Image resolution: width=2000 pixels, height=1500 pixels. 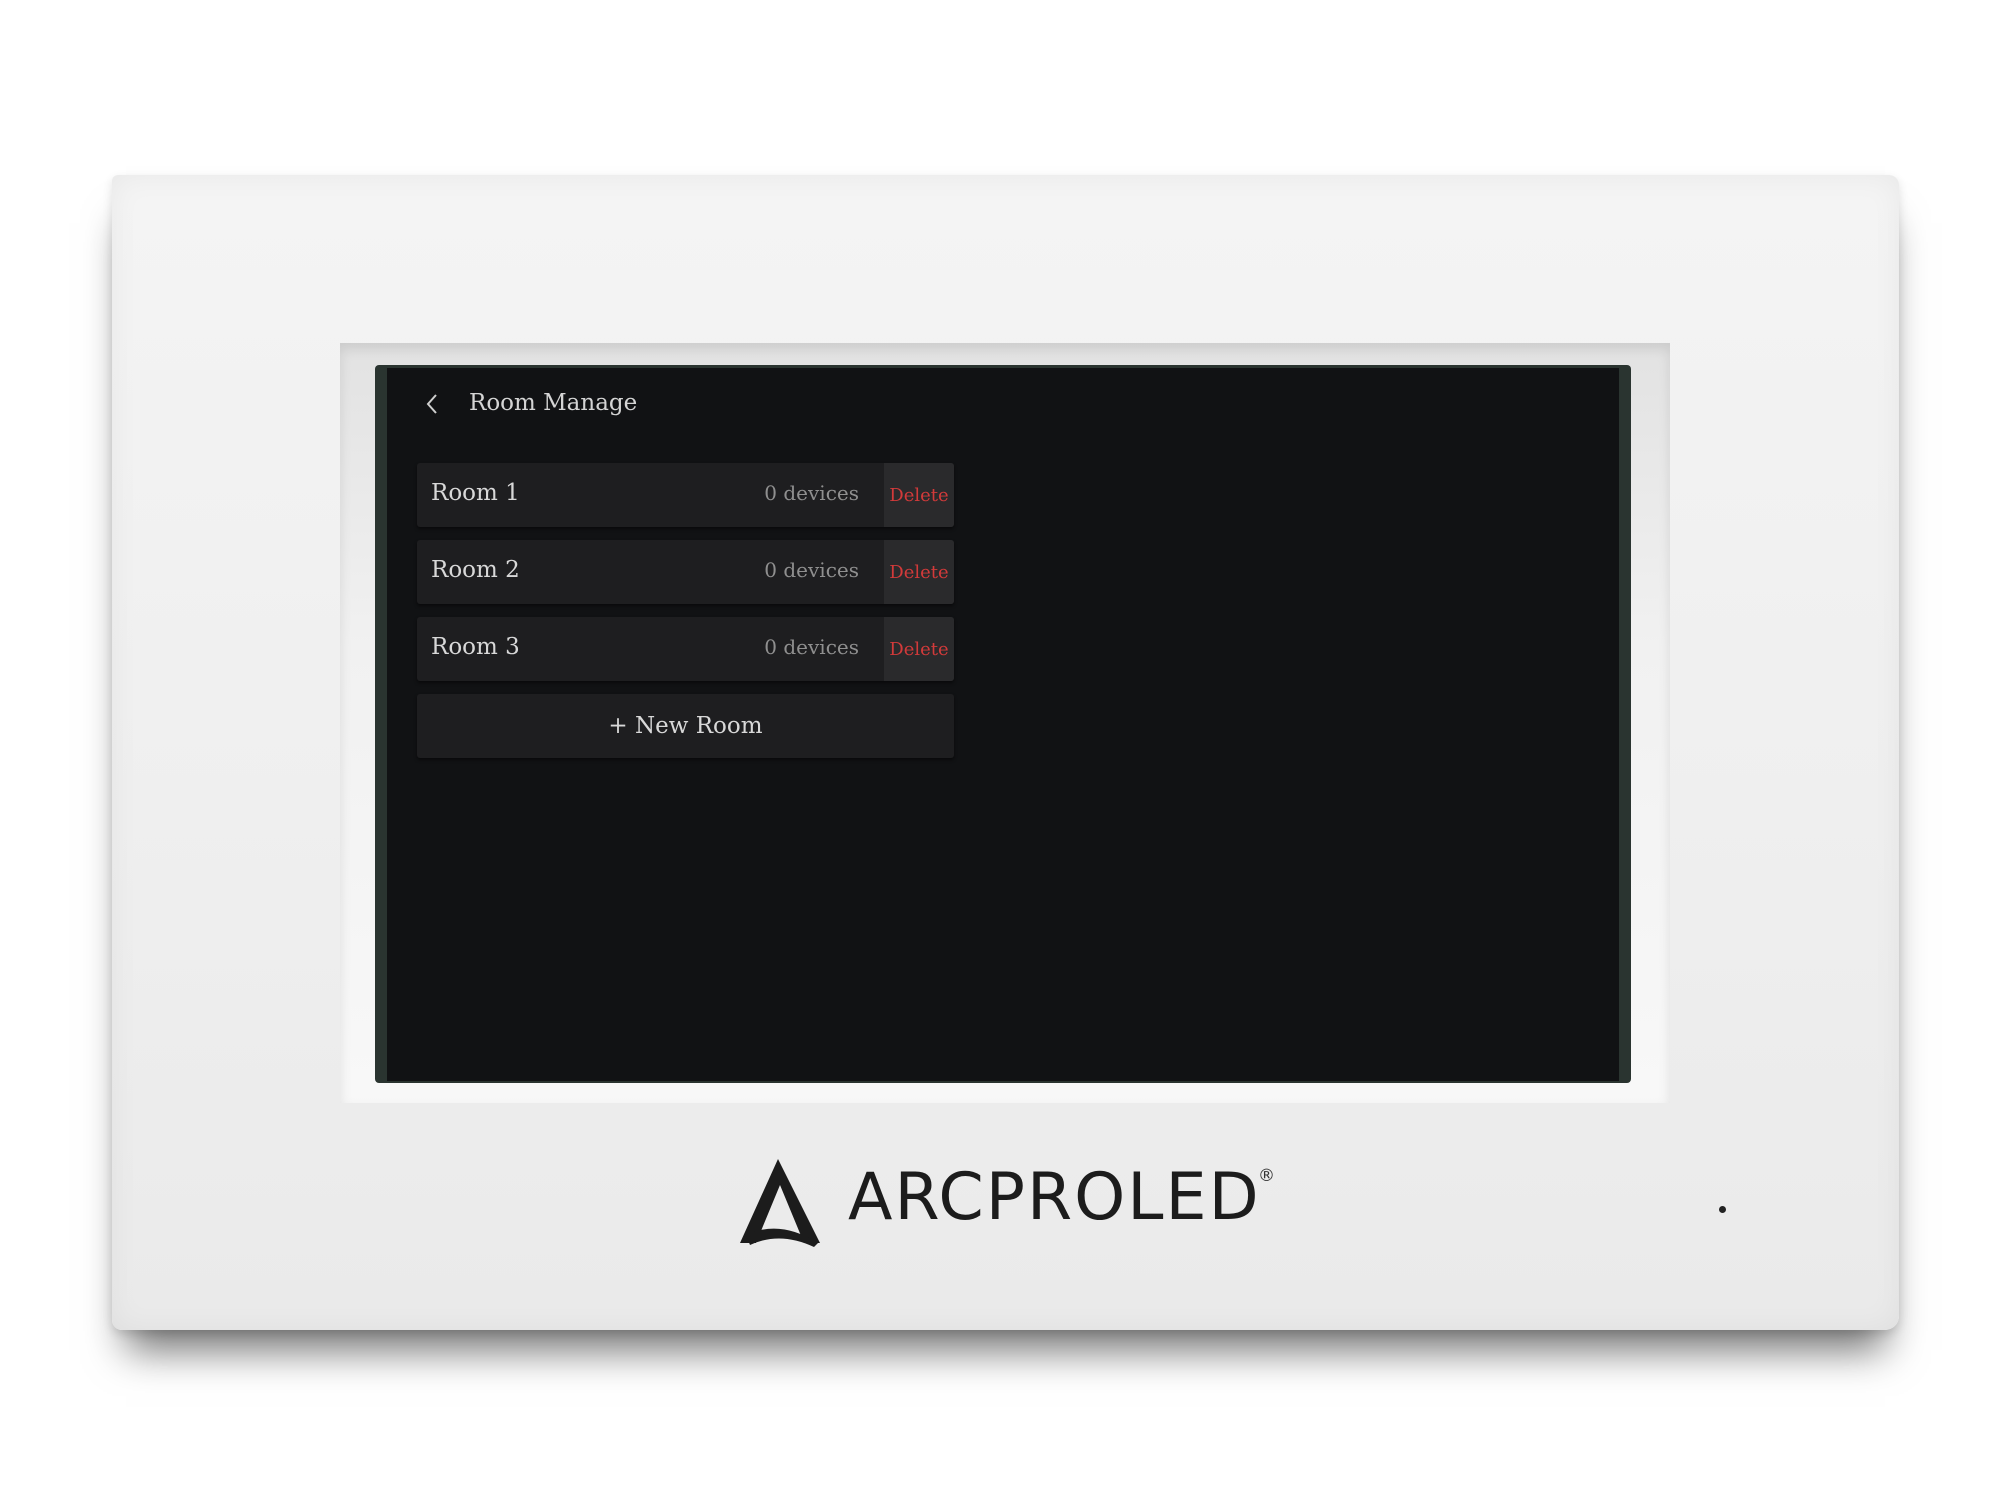 What do you see at coordinates (553, 403) in the screenshot?
I see `page-title: Room Manage` at bounding box center [553, 403].